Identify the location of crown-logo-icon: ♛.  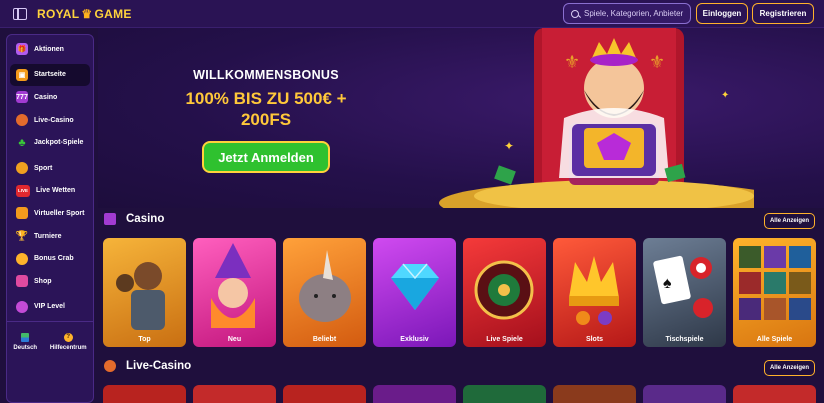
(87, 13).